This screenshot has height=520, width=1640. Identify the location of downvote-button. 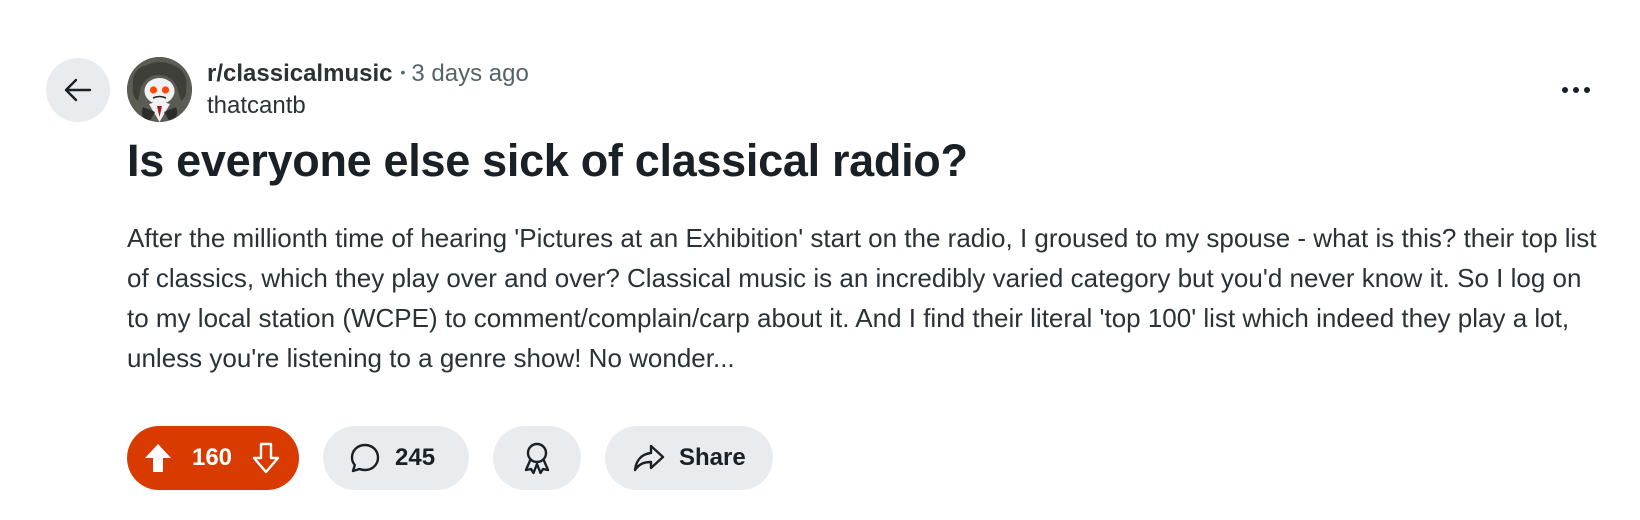
(266, 458).